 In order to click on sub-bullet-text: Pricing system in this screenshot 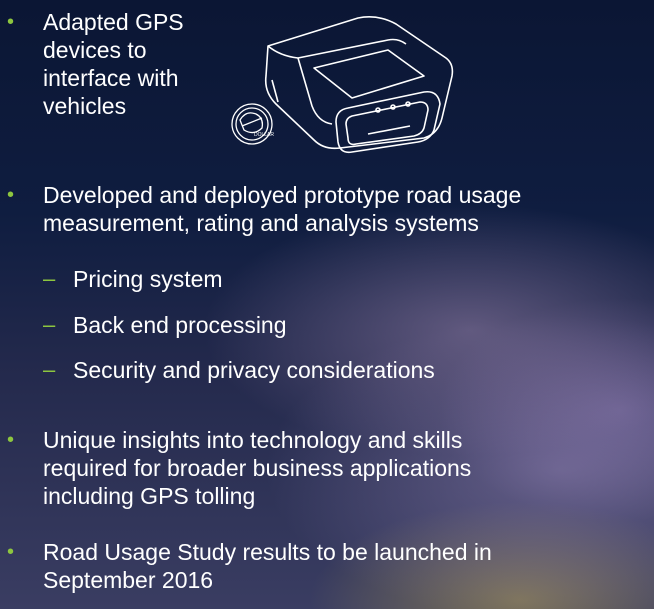, I will do `click(148, 279)`.